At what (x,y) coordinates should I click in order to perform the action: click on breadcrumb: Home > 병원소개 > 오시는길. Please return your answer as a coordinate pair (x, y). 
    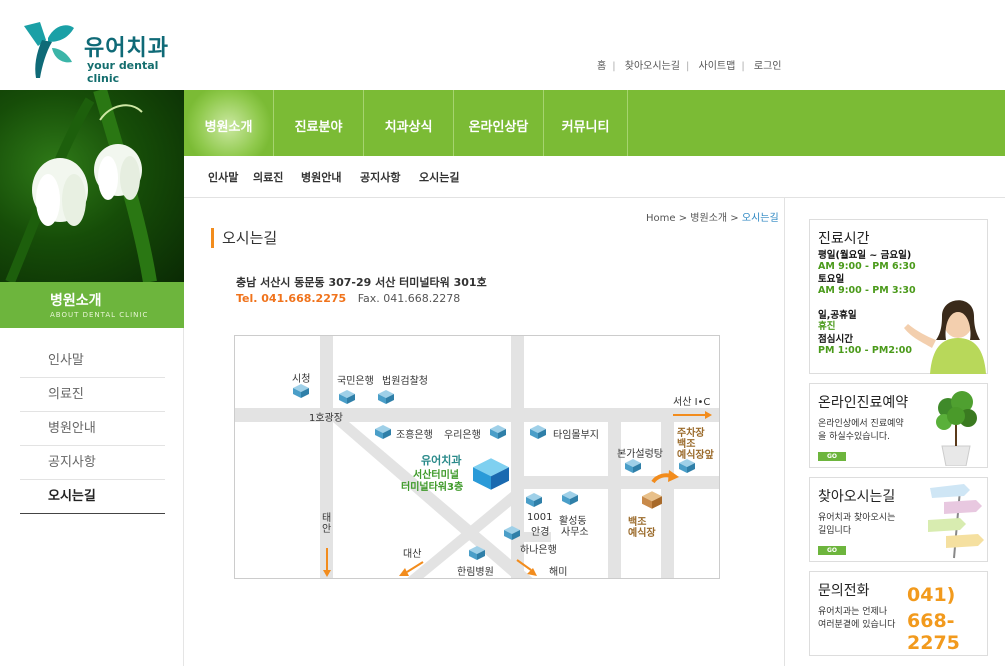
    Looking at the image, I should click on (712, 216).